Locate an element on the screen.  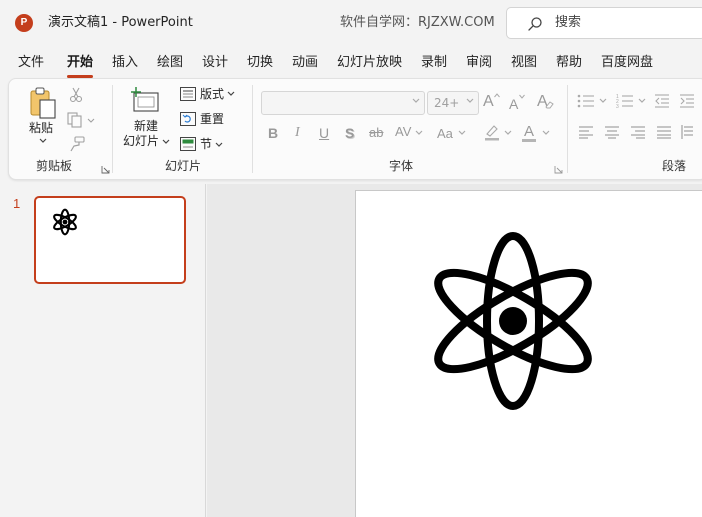
search-box: 搜索 is located at coordinates (604, 23).